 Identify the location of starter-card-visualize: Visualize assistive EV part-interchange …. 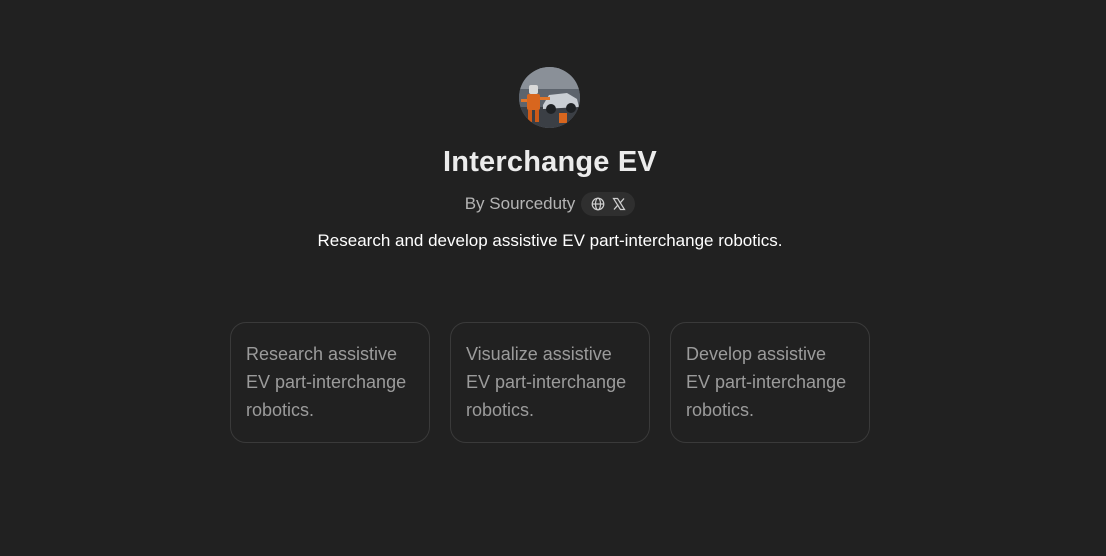
(550, 382).